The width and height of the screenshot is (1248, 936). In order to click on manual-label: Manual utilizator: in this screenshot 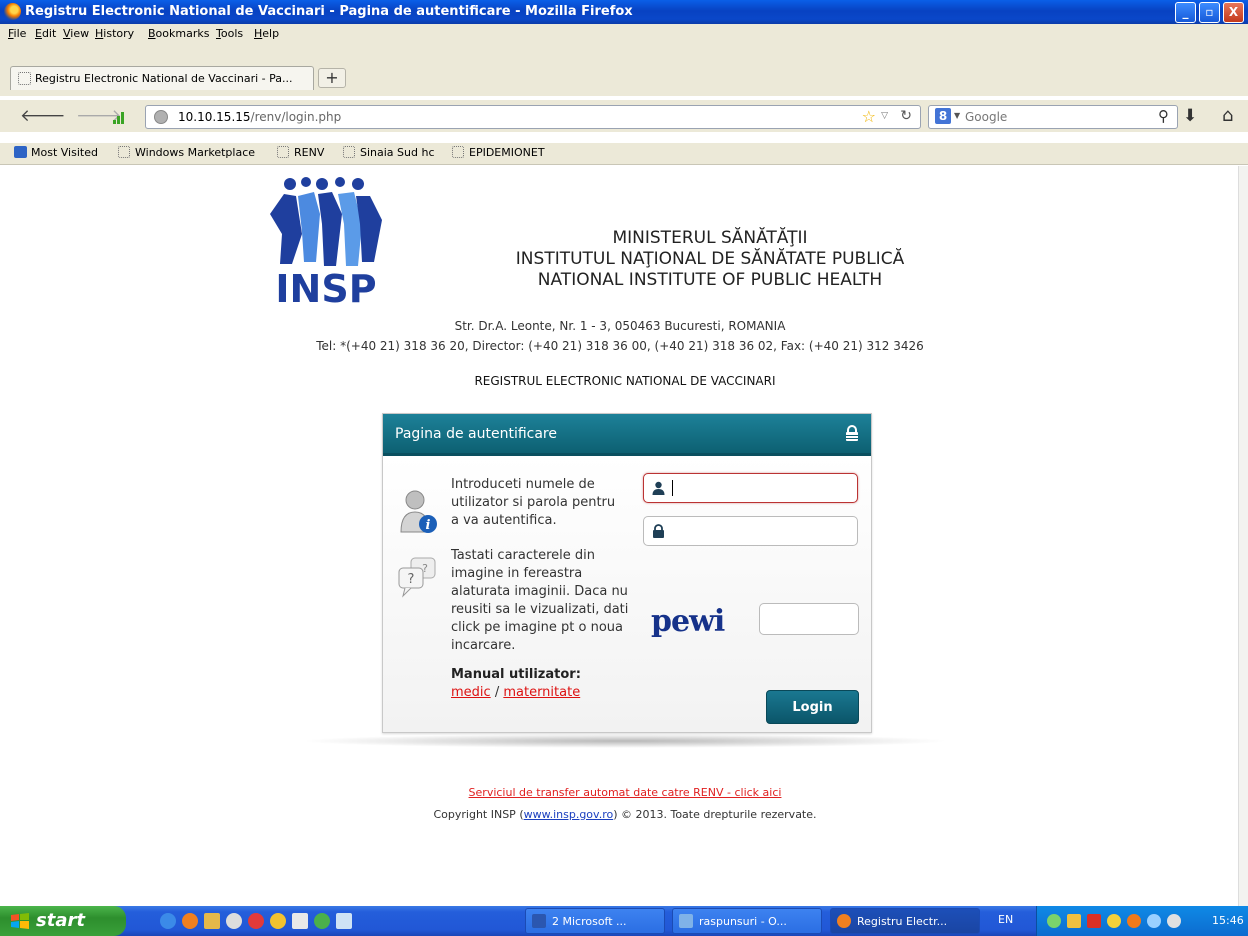, I will do `click(516, 674)`.